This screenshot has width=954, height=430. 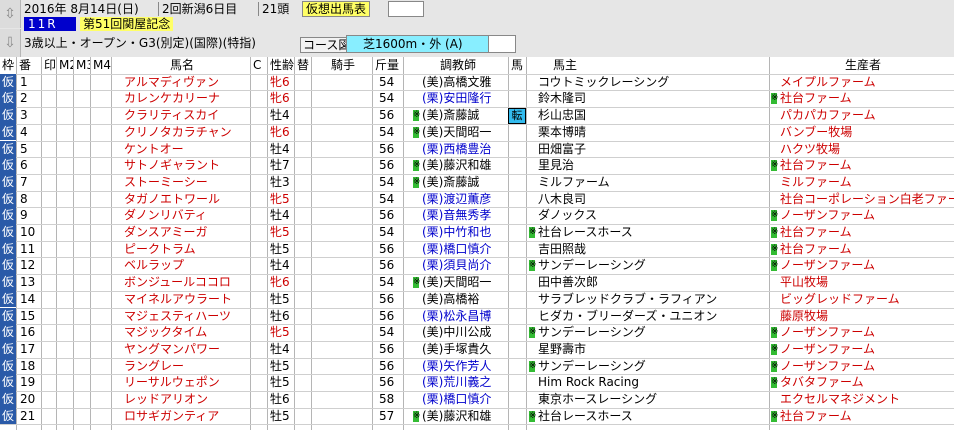 I want to click on trainer-name: (美)高橋文雅, so click(x=466, y=82).